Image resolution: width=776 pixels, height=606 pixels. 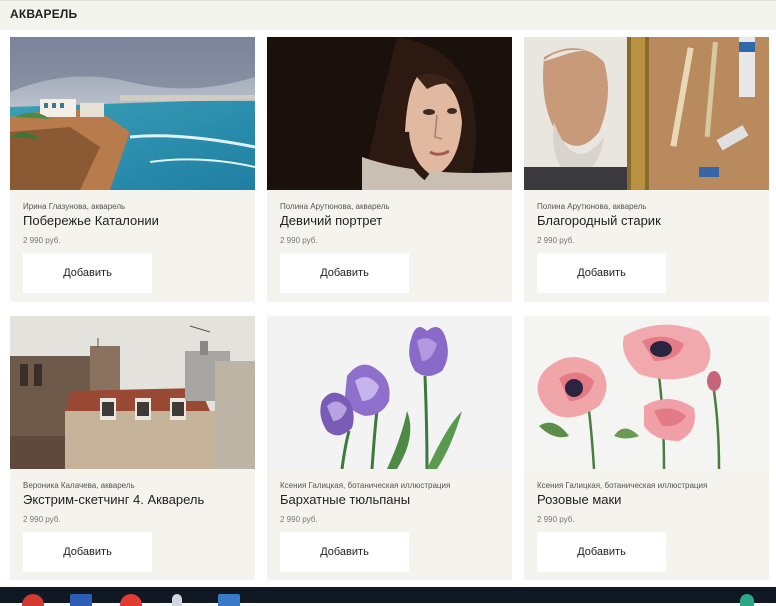 I want to click on product-image-old-man, so click(x=646, y=113).